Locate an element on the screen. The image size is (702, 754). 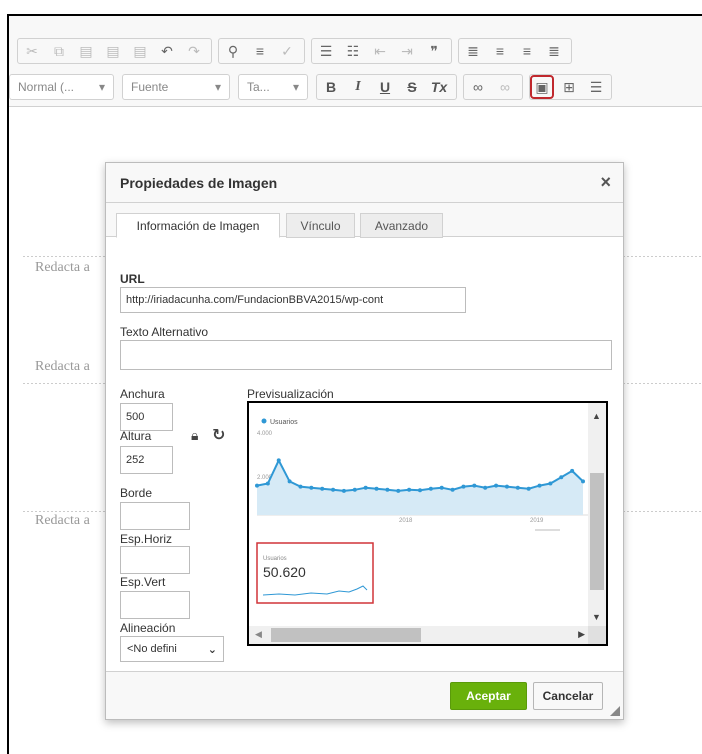
increase-indent-icon: ⇥ is located at coordinates (407, 51).